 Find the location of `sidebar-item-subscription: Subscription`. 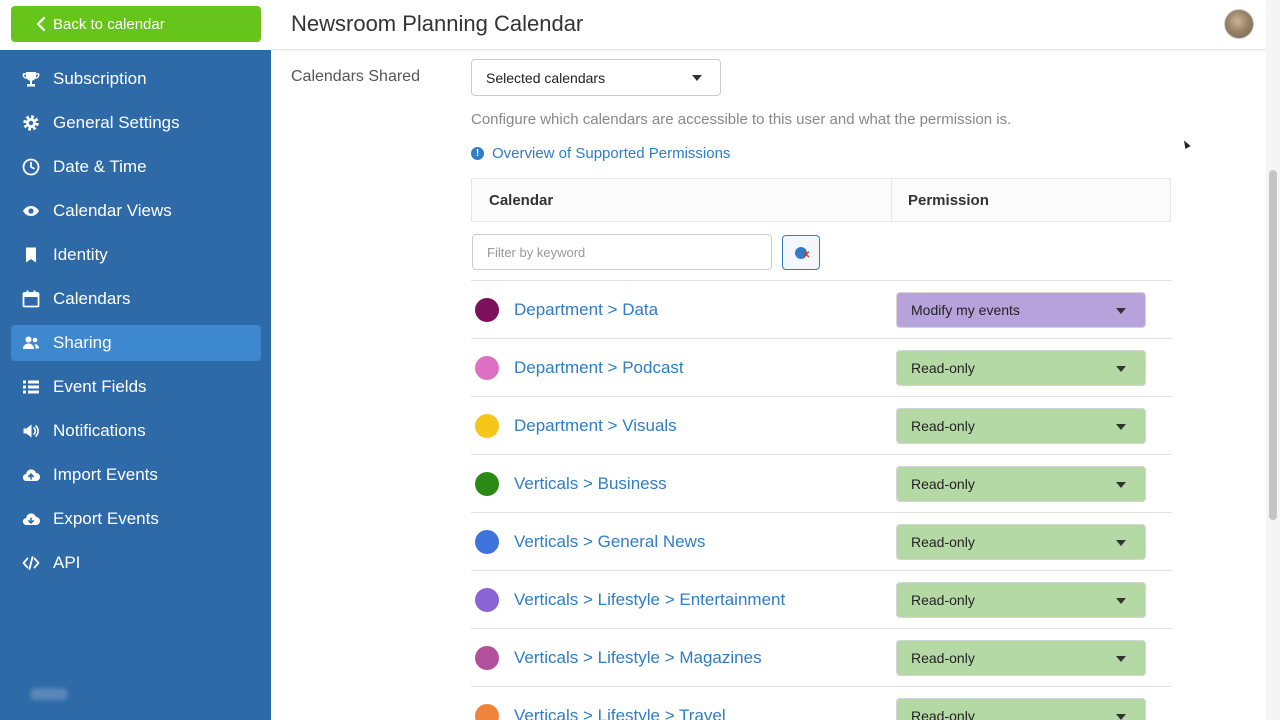

sidebar-item-subscription: Subscription is located at coordinates (136, 79).